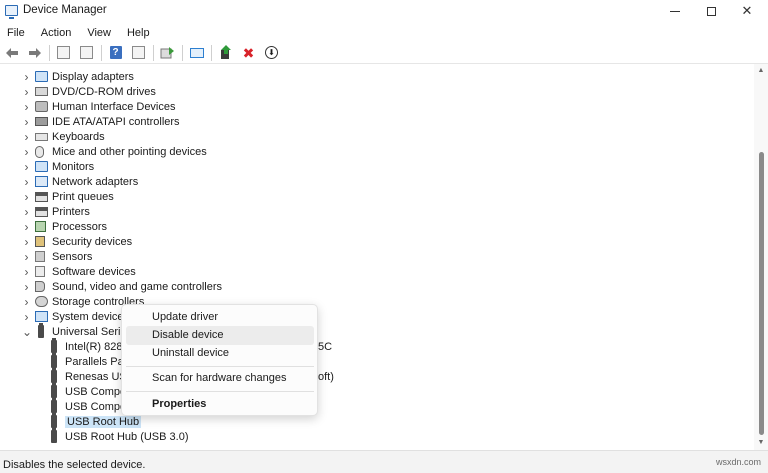 Image resolution: width=768 pixels, height=473 pixels. I want to click on tree-category-item: › DVD/CD-ROM drives, so click(89, 91).